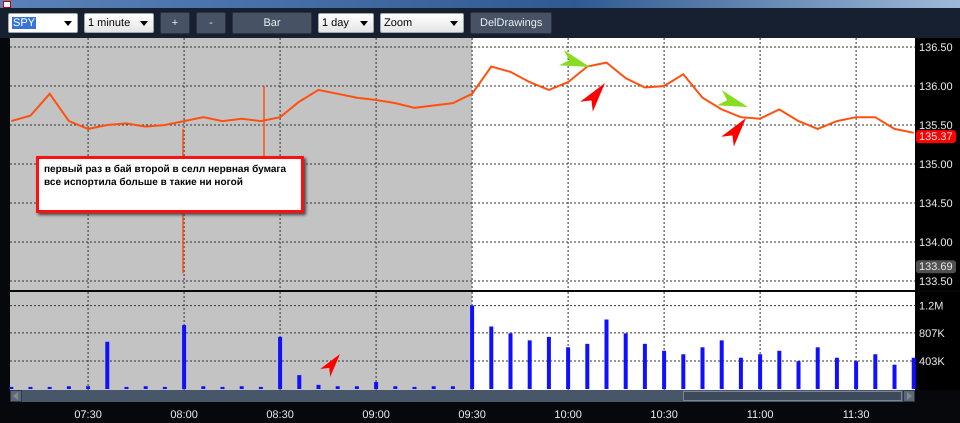 The height and width of the screenshot is (423, 960). Describe the element at coordinates (184, 415) in the screenshot. I see `time-axis-label: 08:00` at that location.